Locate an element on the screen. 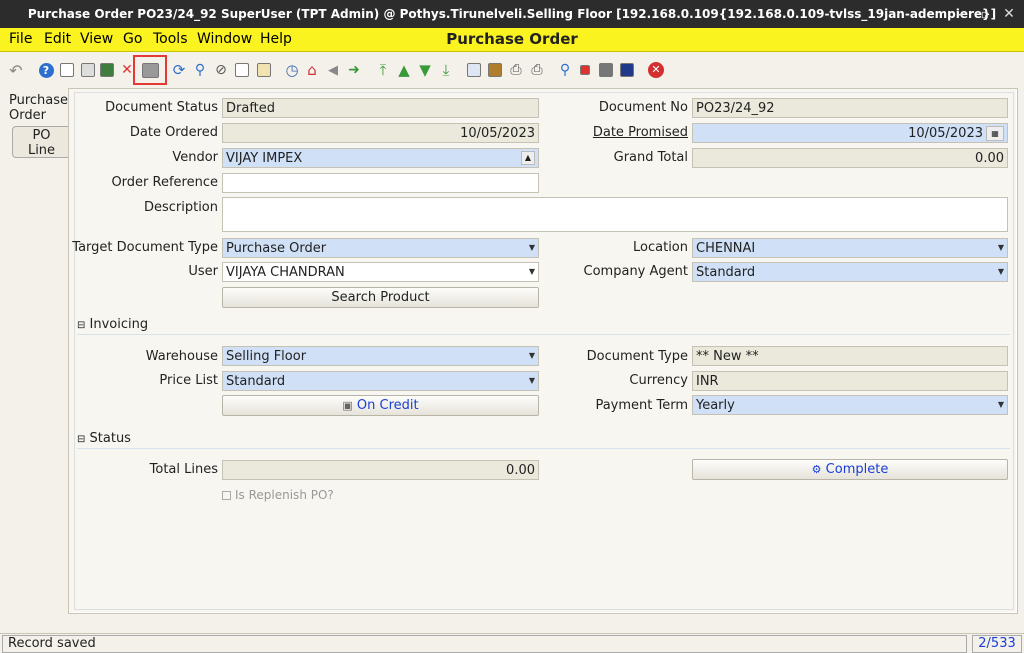 This screenshot has width=1024, height=653. date-ordered-field: 10/05/2023 is located at coordinates (380, 133).